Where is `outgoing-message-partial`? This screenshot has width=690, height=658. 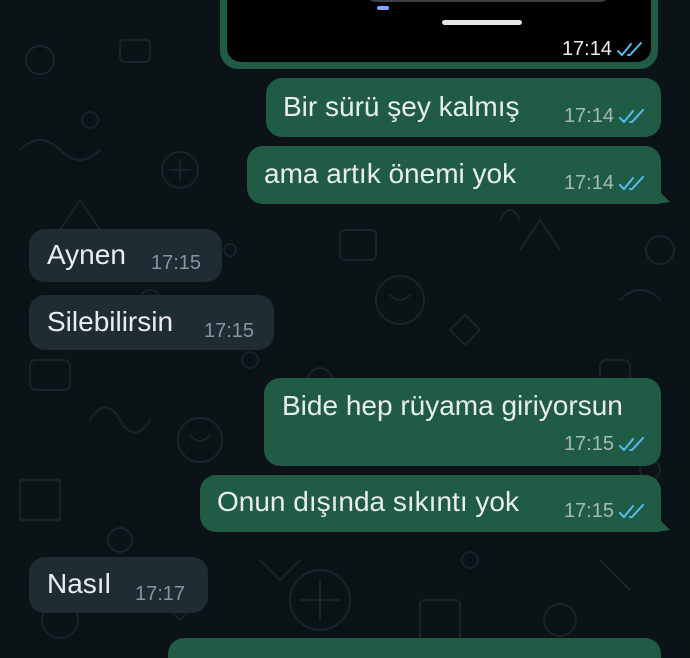 outgoing-message-partial is located at coordinates (414, 648).